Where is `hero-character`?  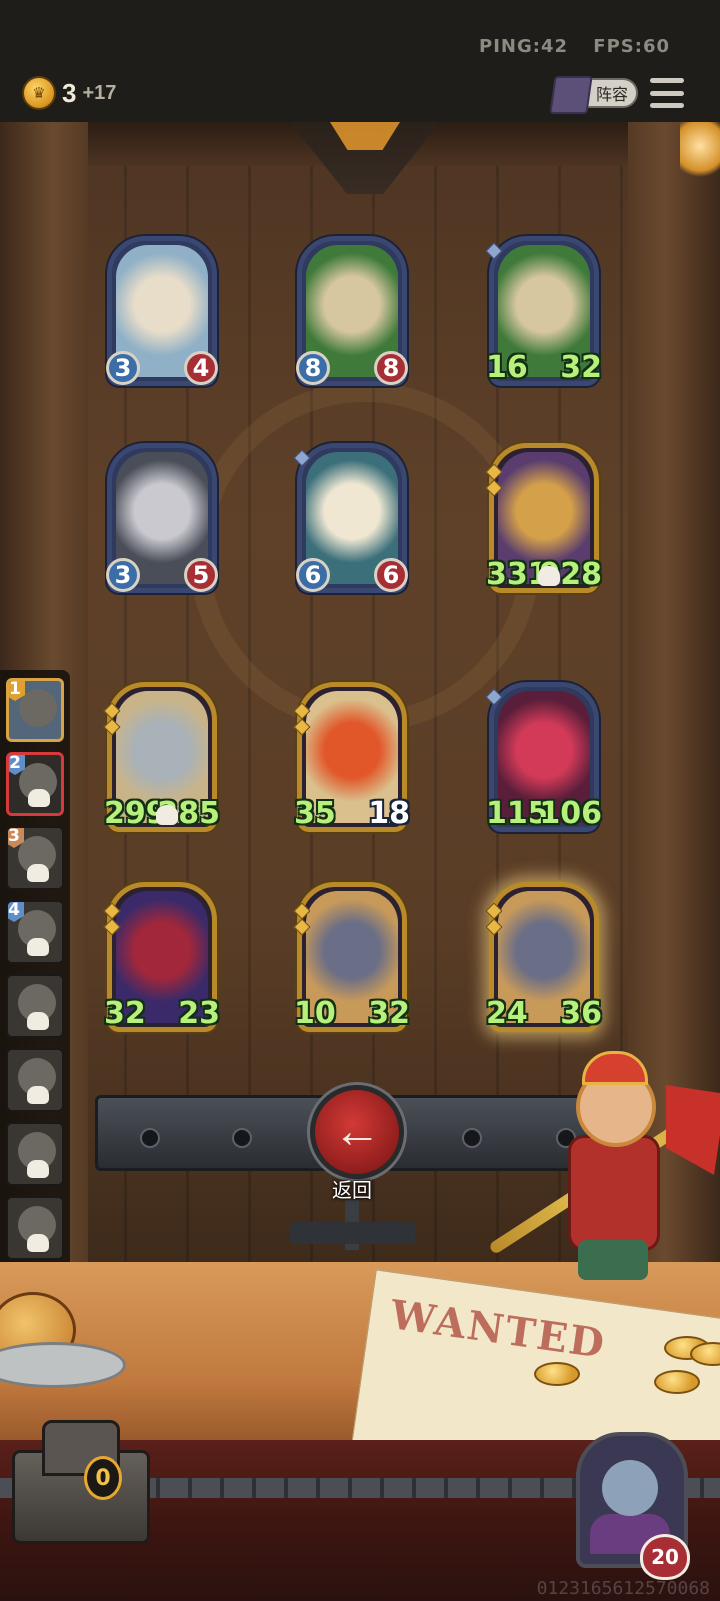 hero-character is located at coordinates (604, 1167).